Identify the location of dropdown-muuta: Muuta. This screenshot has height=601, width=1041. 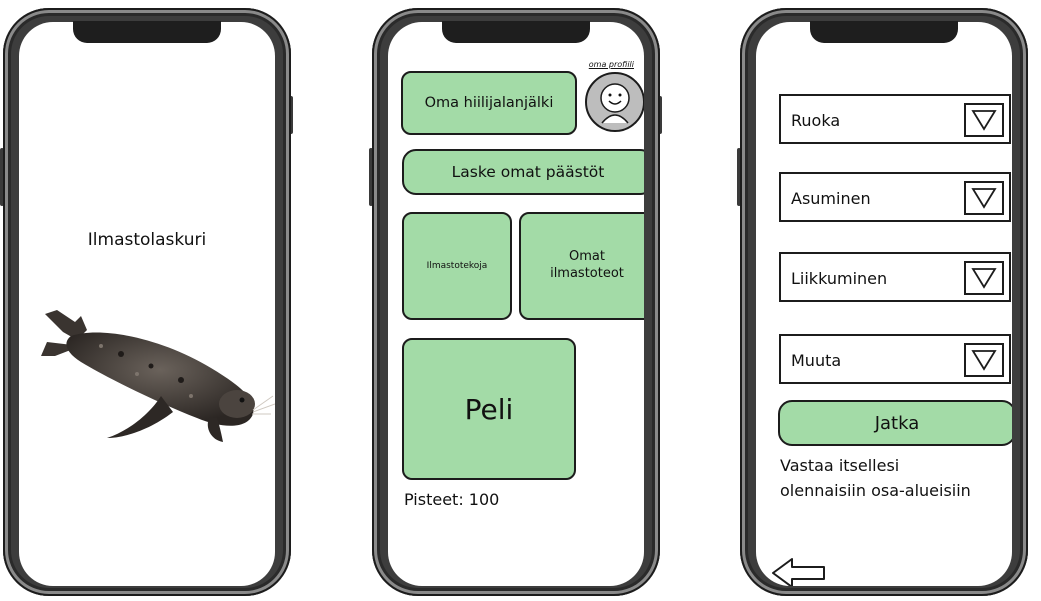
(895, 359).